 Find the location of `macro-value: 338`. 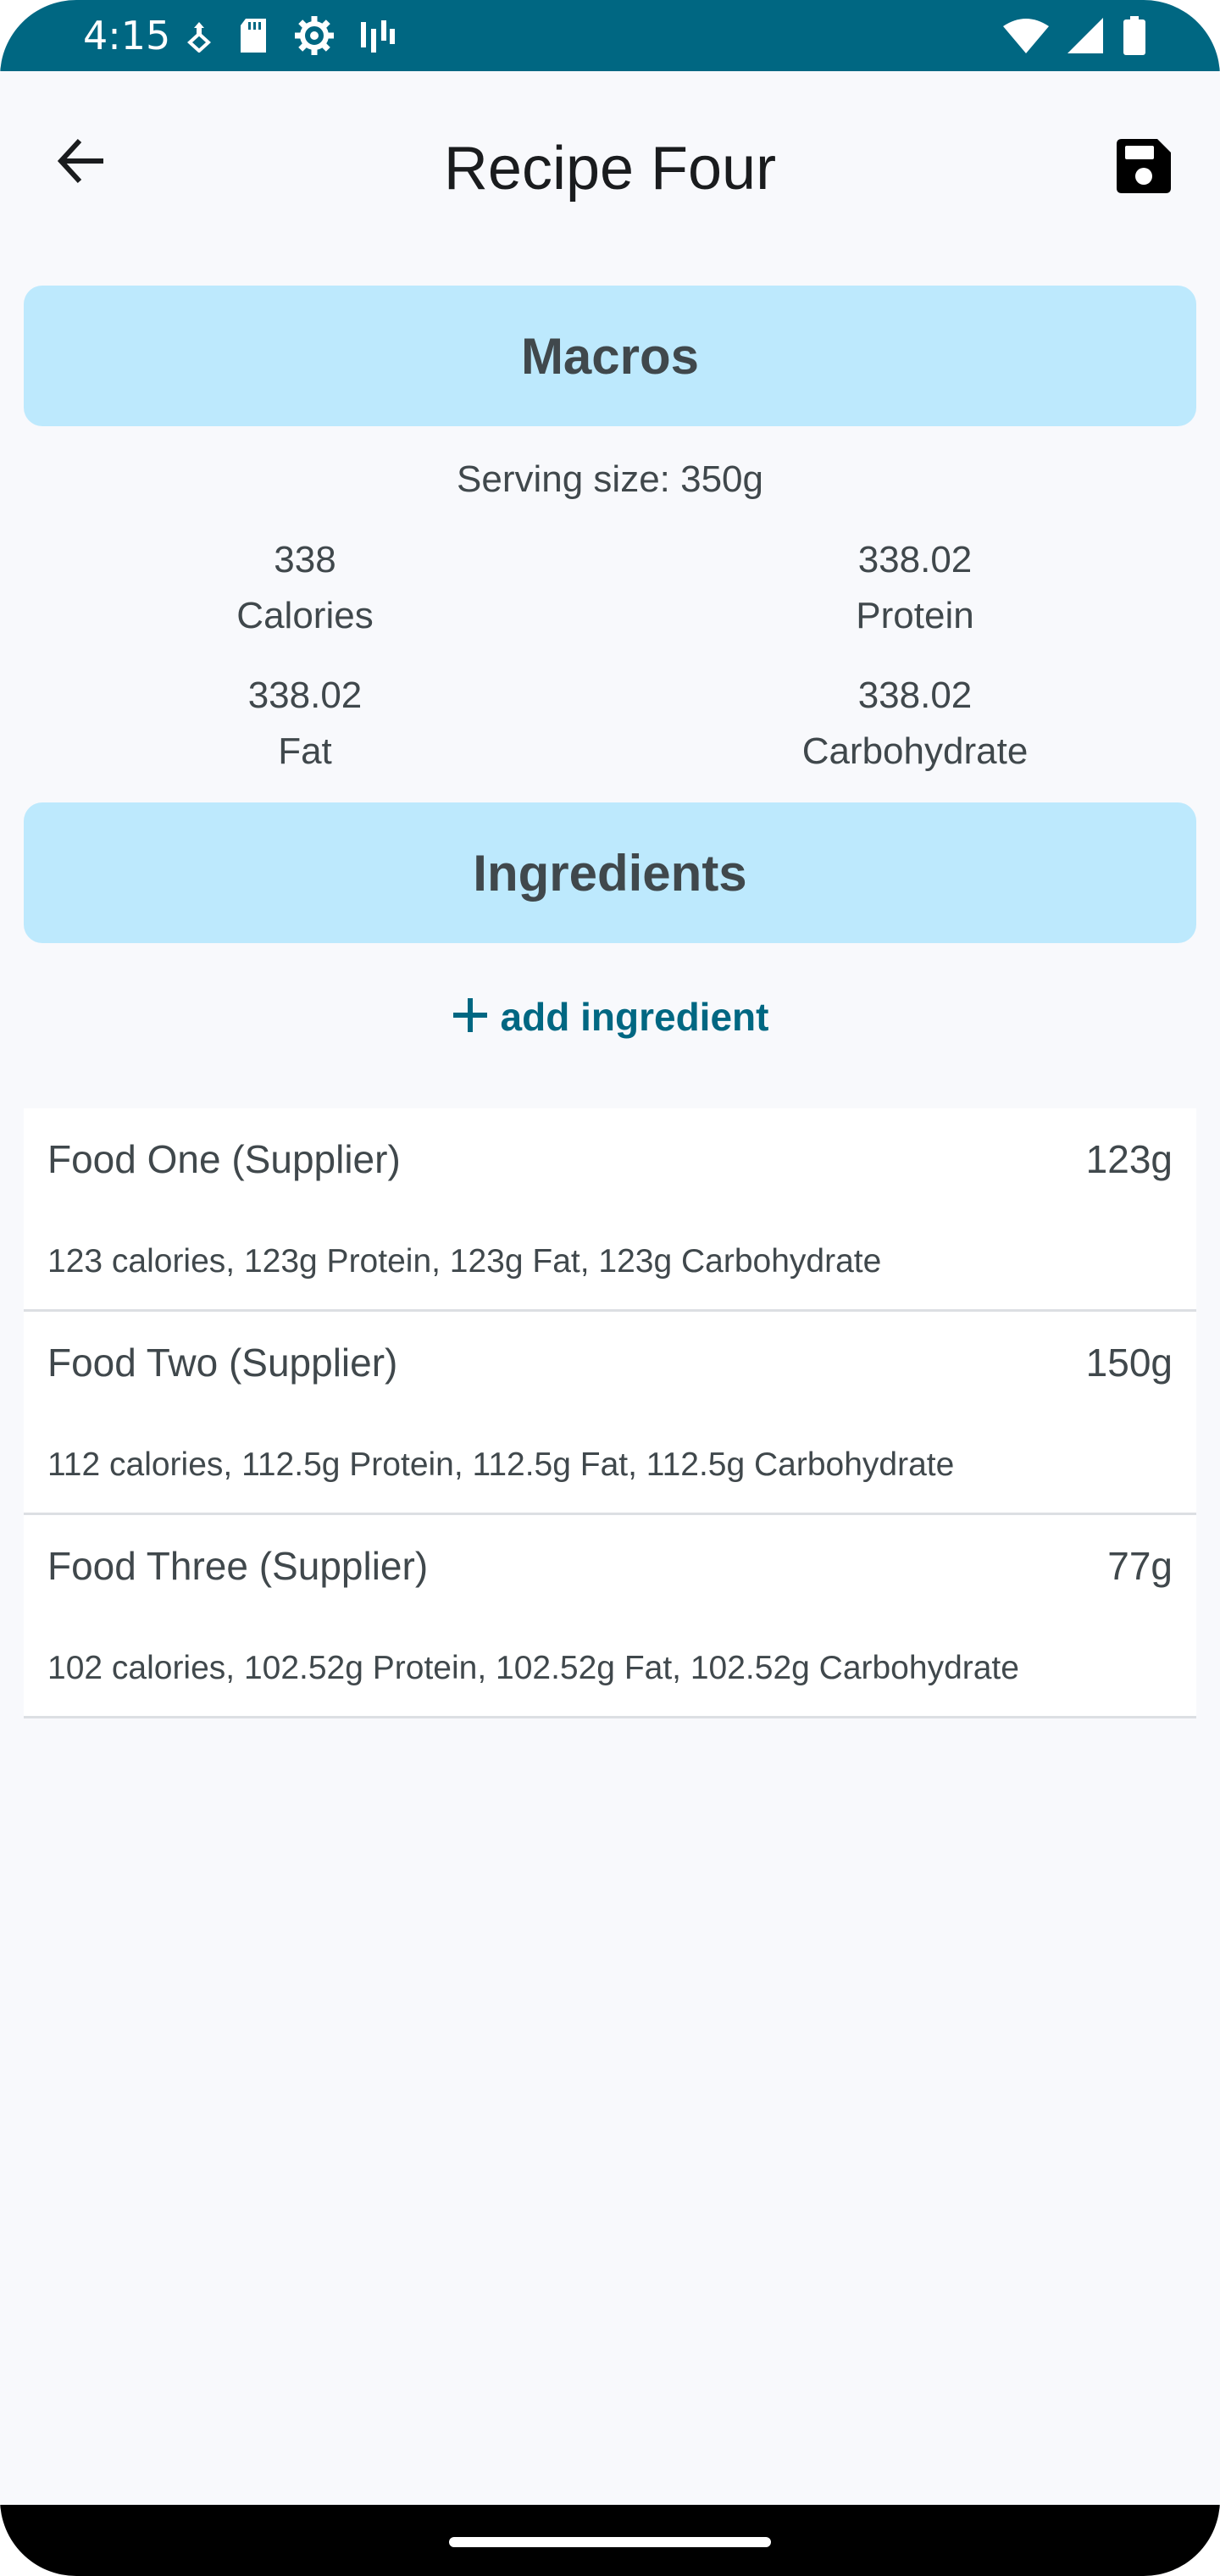

macro-value: 338 is located at coordinates (305, 559).